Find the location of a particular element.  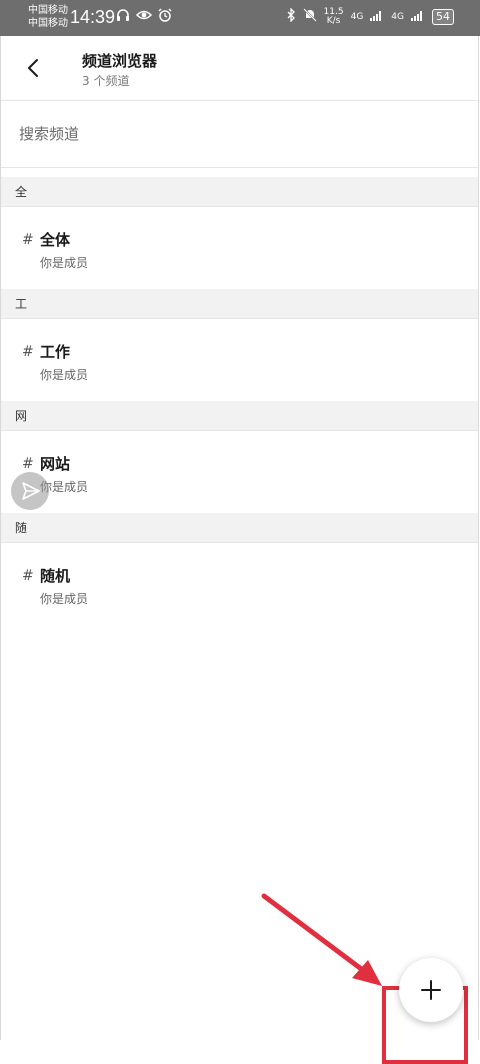

create-channel-button is located at coordinates (431, 990).